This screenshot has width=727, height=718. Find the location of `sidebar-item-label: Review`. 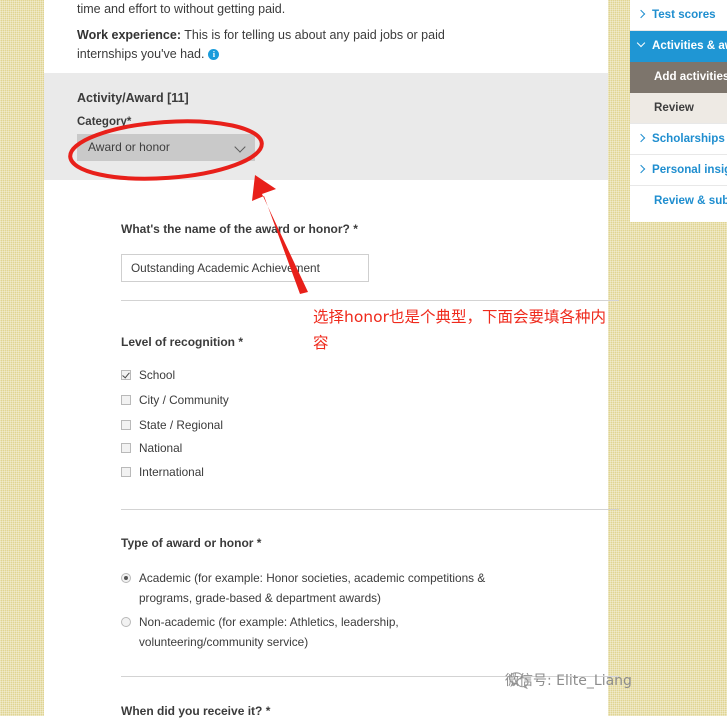

sidebar-item-label: Review is located at coordinates (674, 107).